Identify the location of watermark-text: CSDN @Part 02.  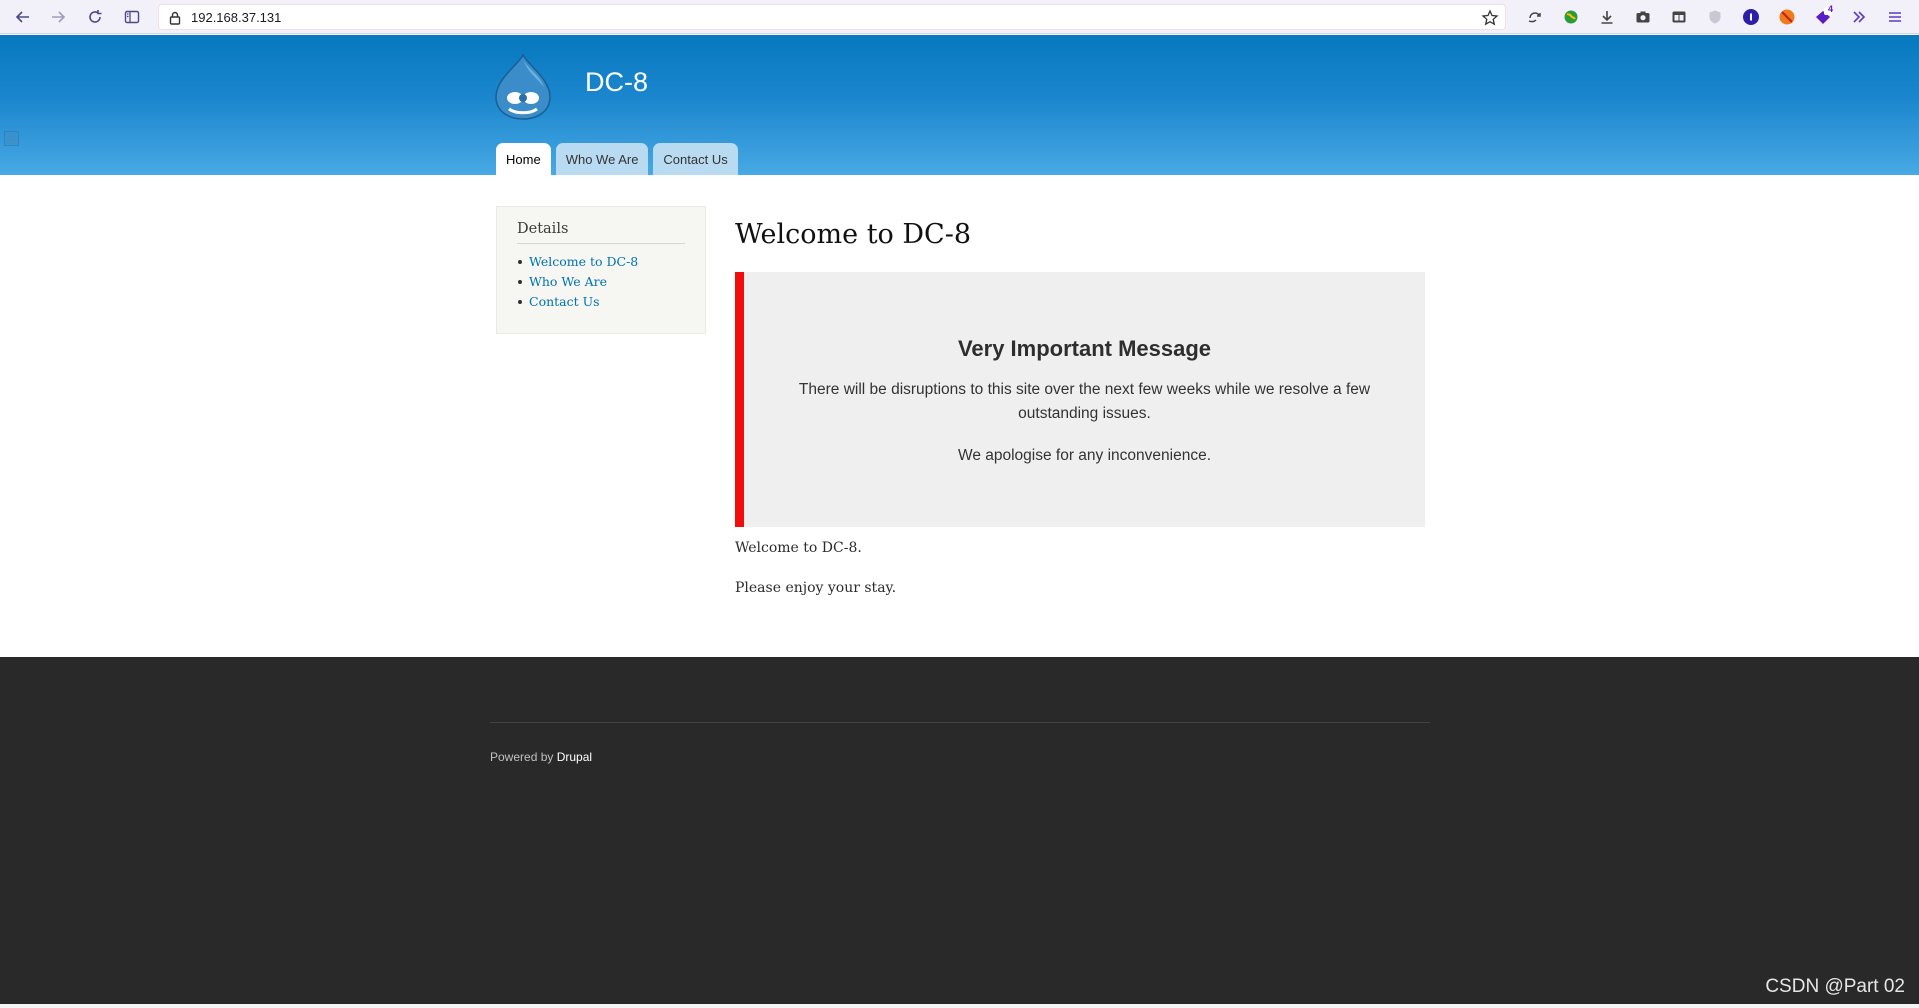
(1835, 986).